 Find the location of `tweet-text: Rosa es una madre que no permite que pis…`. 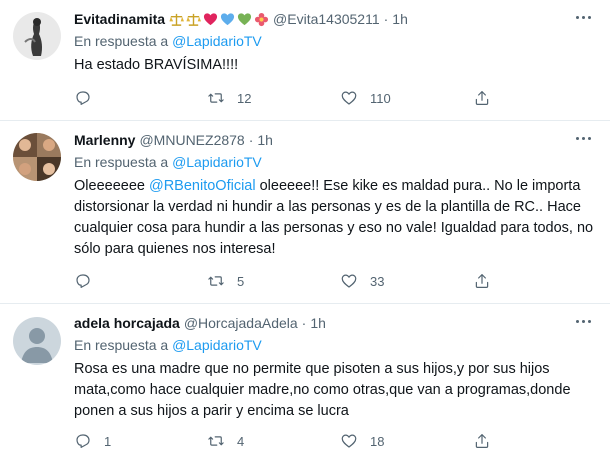

tweet-text: Rosa es una madre que no permite que pis… is located at coordinates (322, 390).